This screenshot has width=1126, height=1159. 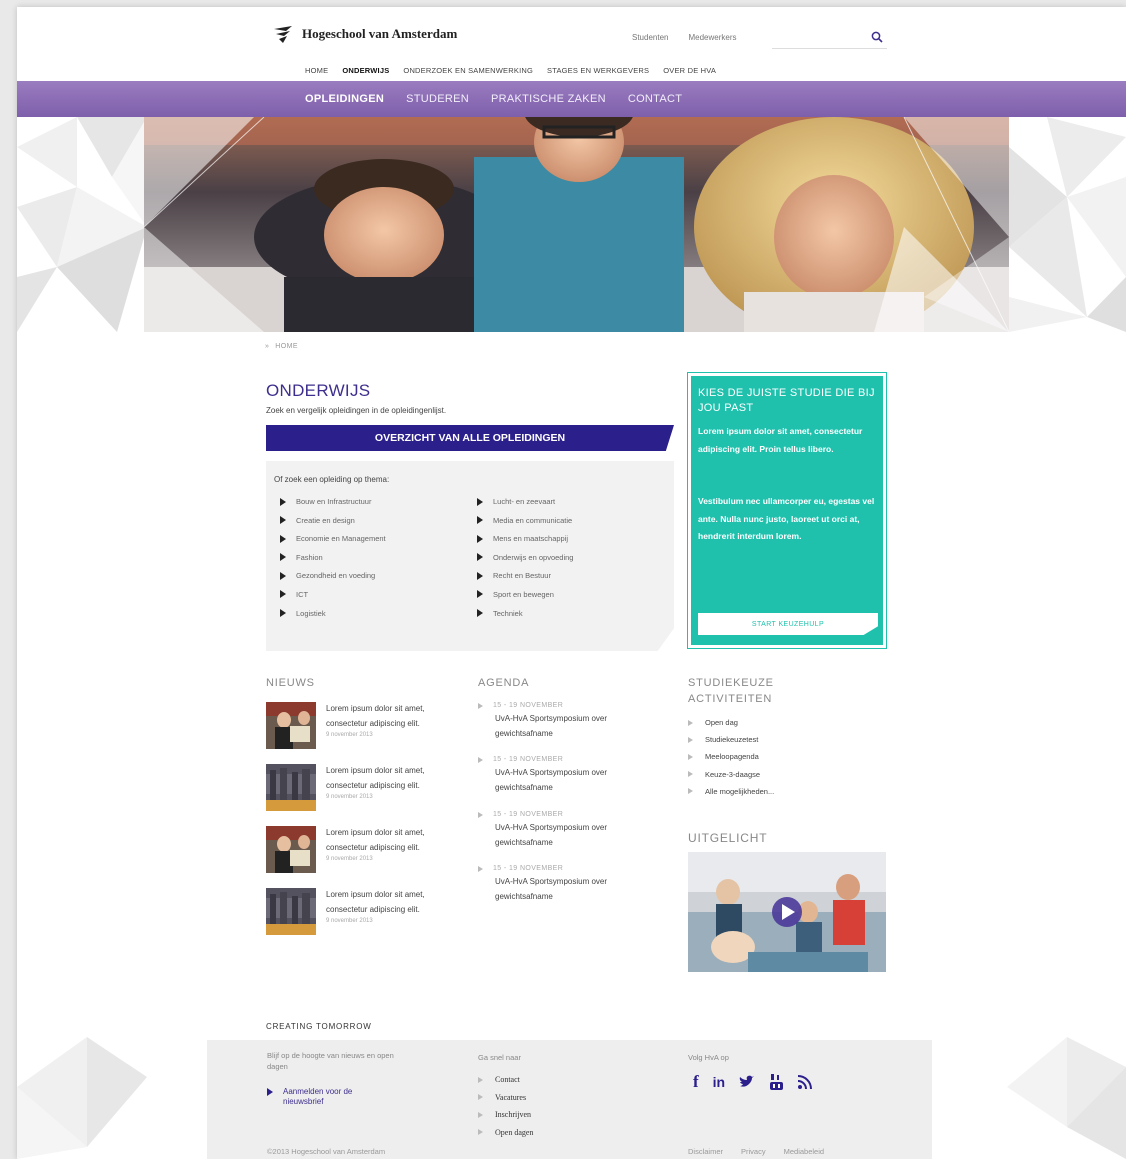 I want to click on footer-link: Vacatures, so click(x=505, y=1097).